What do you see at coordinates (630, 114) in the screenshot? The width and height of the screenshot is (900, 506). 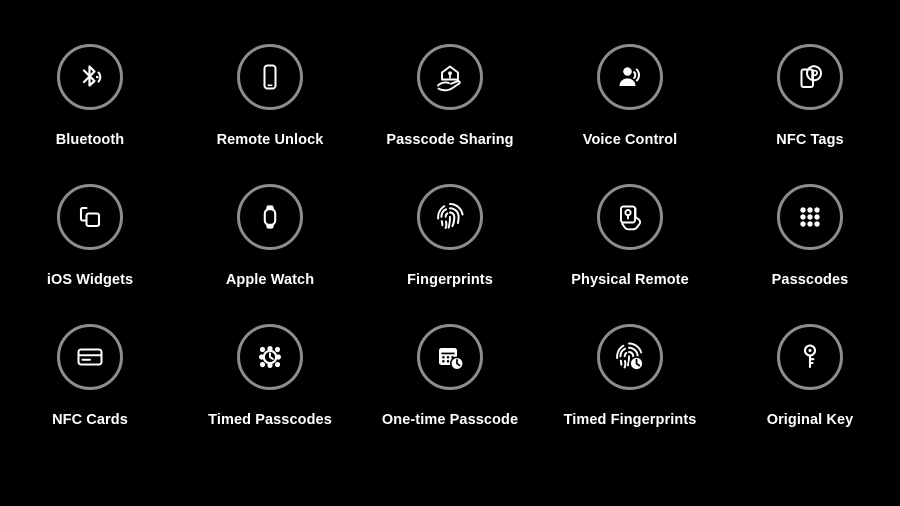 I see `feature-item-voice-control: Voice Control` at bounding box center [630, 114].